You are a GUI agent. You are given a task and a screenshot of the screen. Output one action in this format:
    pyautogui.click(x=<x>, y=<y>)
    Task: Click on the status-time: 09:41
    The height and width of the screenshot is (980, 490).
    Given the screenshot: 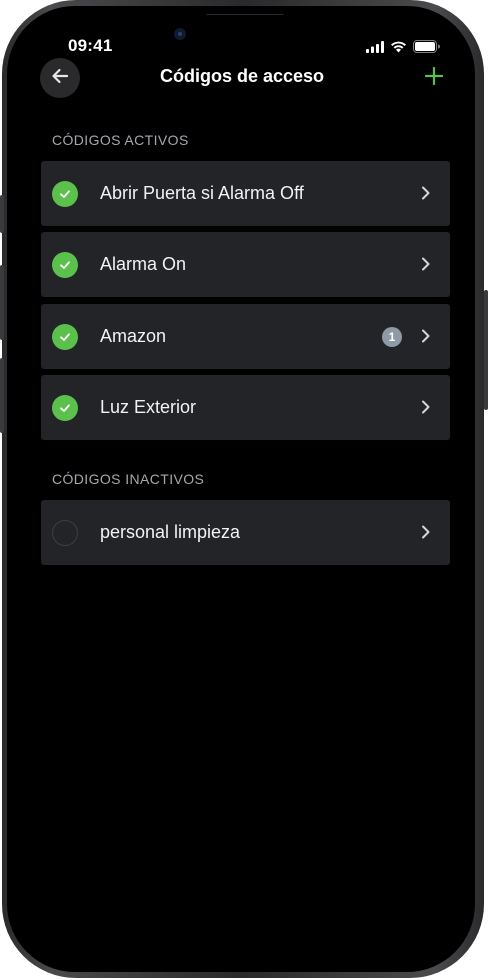 What is the action you would take?
    pyautogui.click(x=90, y=45)
    